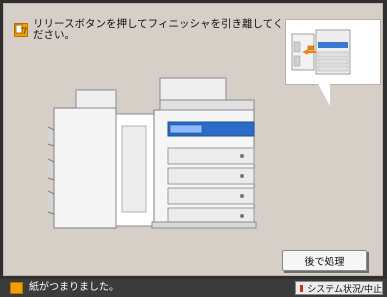  I want to click on callout-pointer, so click(324, 95).